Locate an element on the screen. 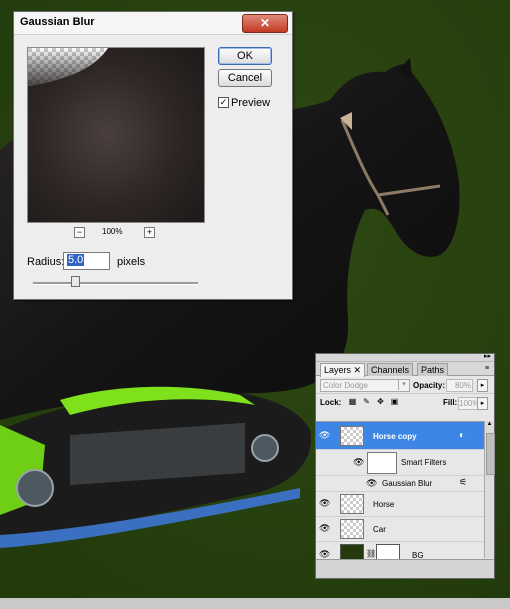 The height and width of the screenshot is (609, 510). preview-image is located at coordinates (116, 135).